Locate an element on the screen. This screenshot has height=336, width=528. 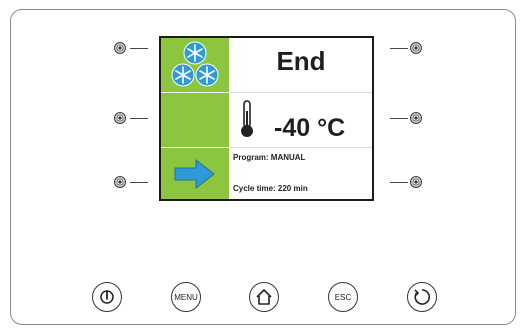
power-button is located at coordinates (107, 297).